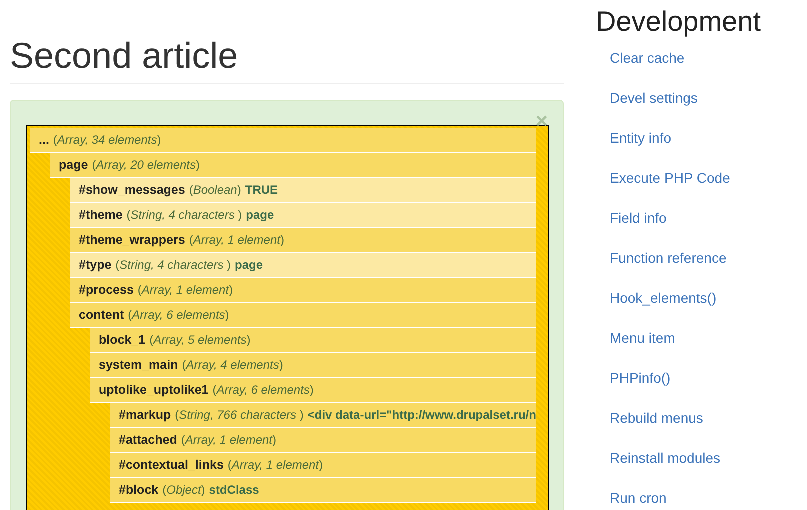  Describe the element at coordinates (303, 240) in the screenshot. I see `dump-row: #theme_wrappers (Array, 1 element)` at that location.